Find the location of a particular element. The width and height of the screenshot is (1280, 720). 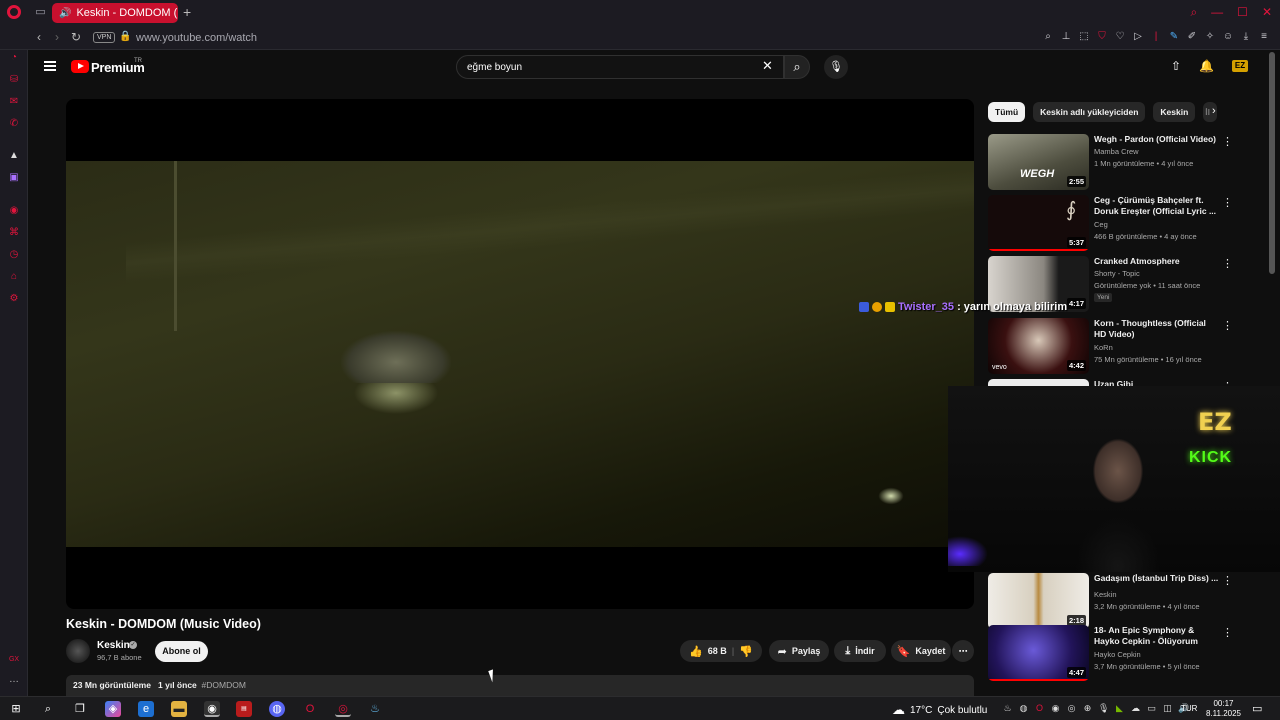

subscribe-button: Abone ol is located at coordinates (181, 651).